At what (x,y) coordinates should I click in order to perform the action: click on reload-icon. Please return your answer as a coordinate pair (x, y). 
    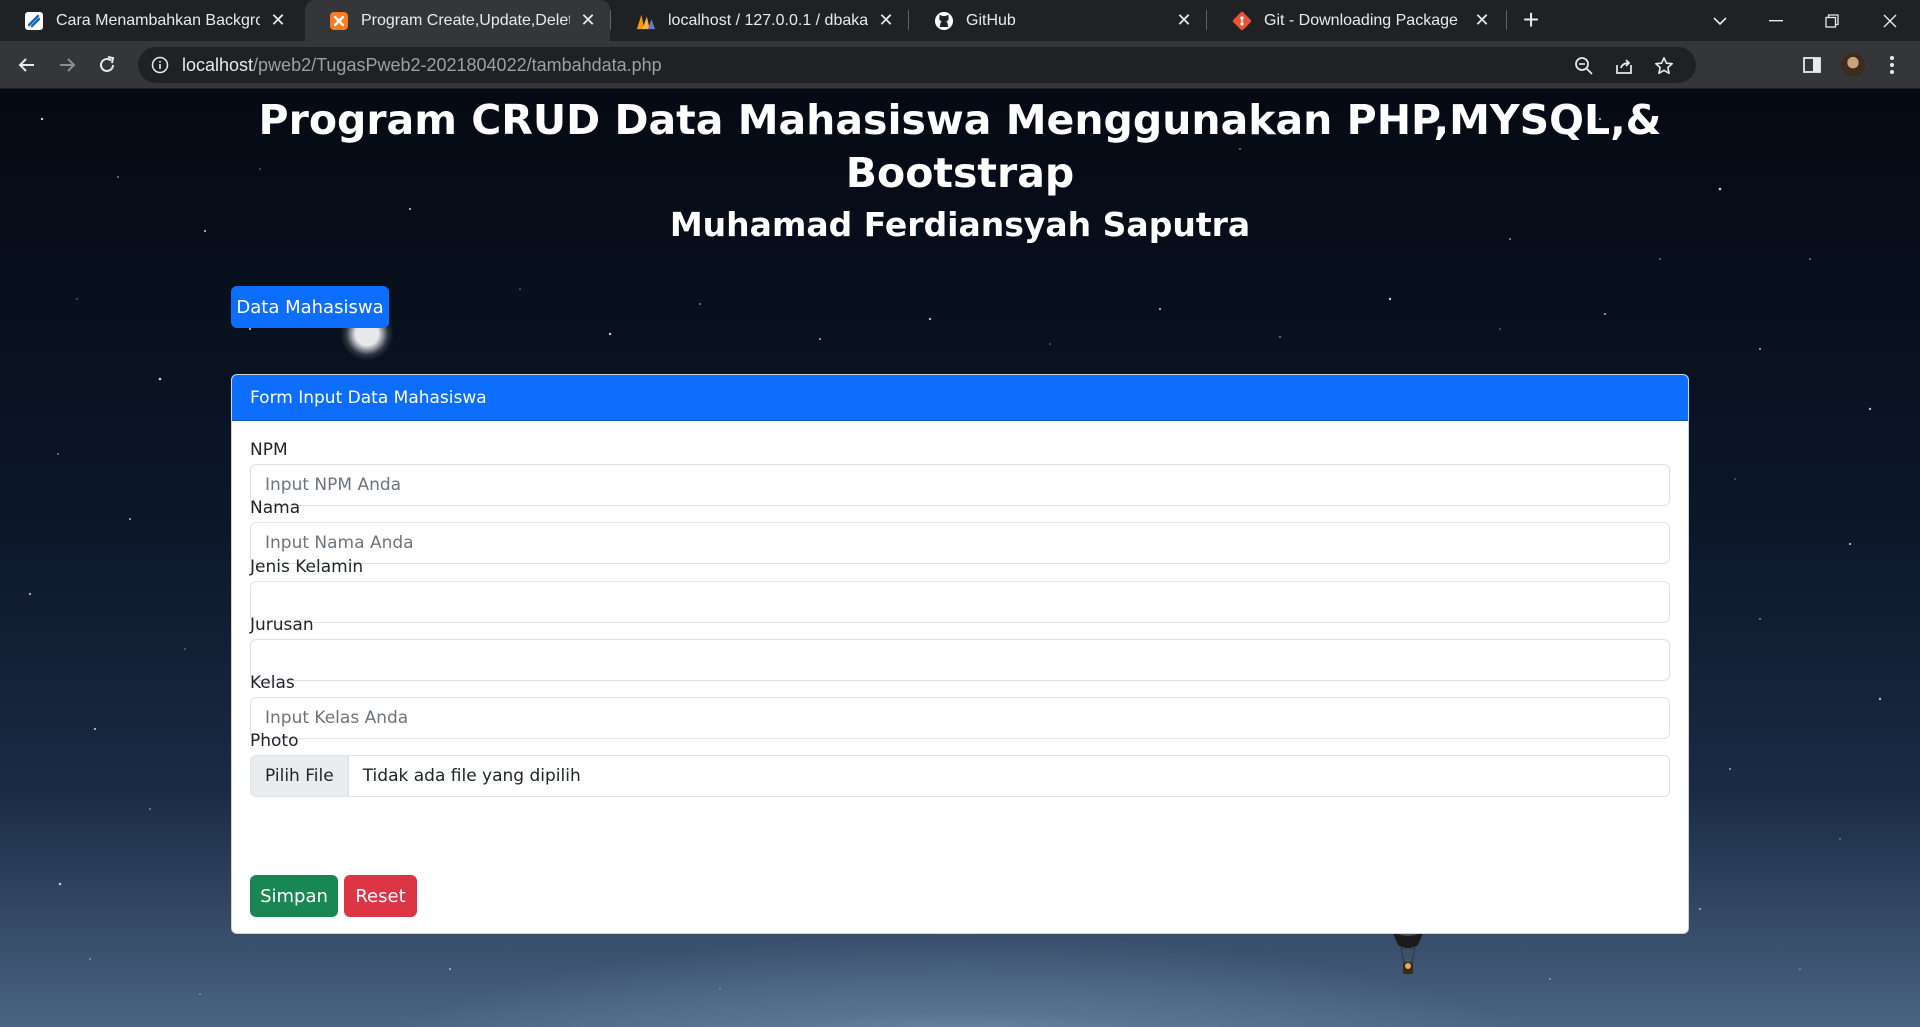
    Looking at the image, I should click on (107, 65).